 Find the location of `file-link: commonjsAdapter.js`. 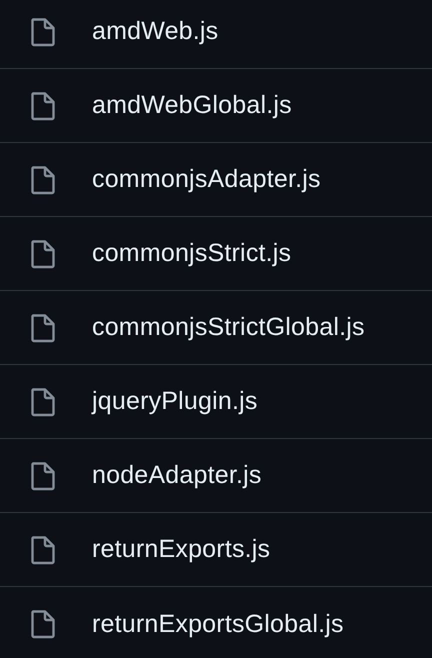

file-link: commonjsAdapter.js is located at coordinates (206, 179).